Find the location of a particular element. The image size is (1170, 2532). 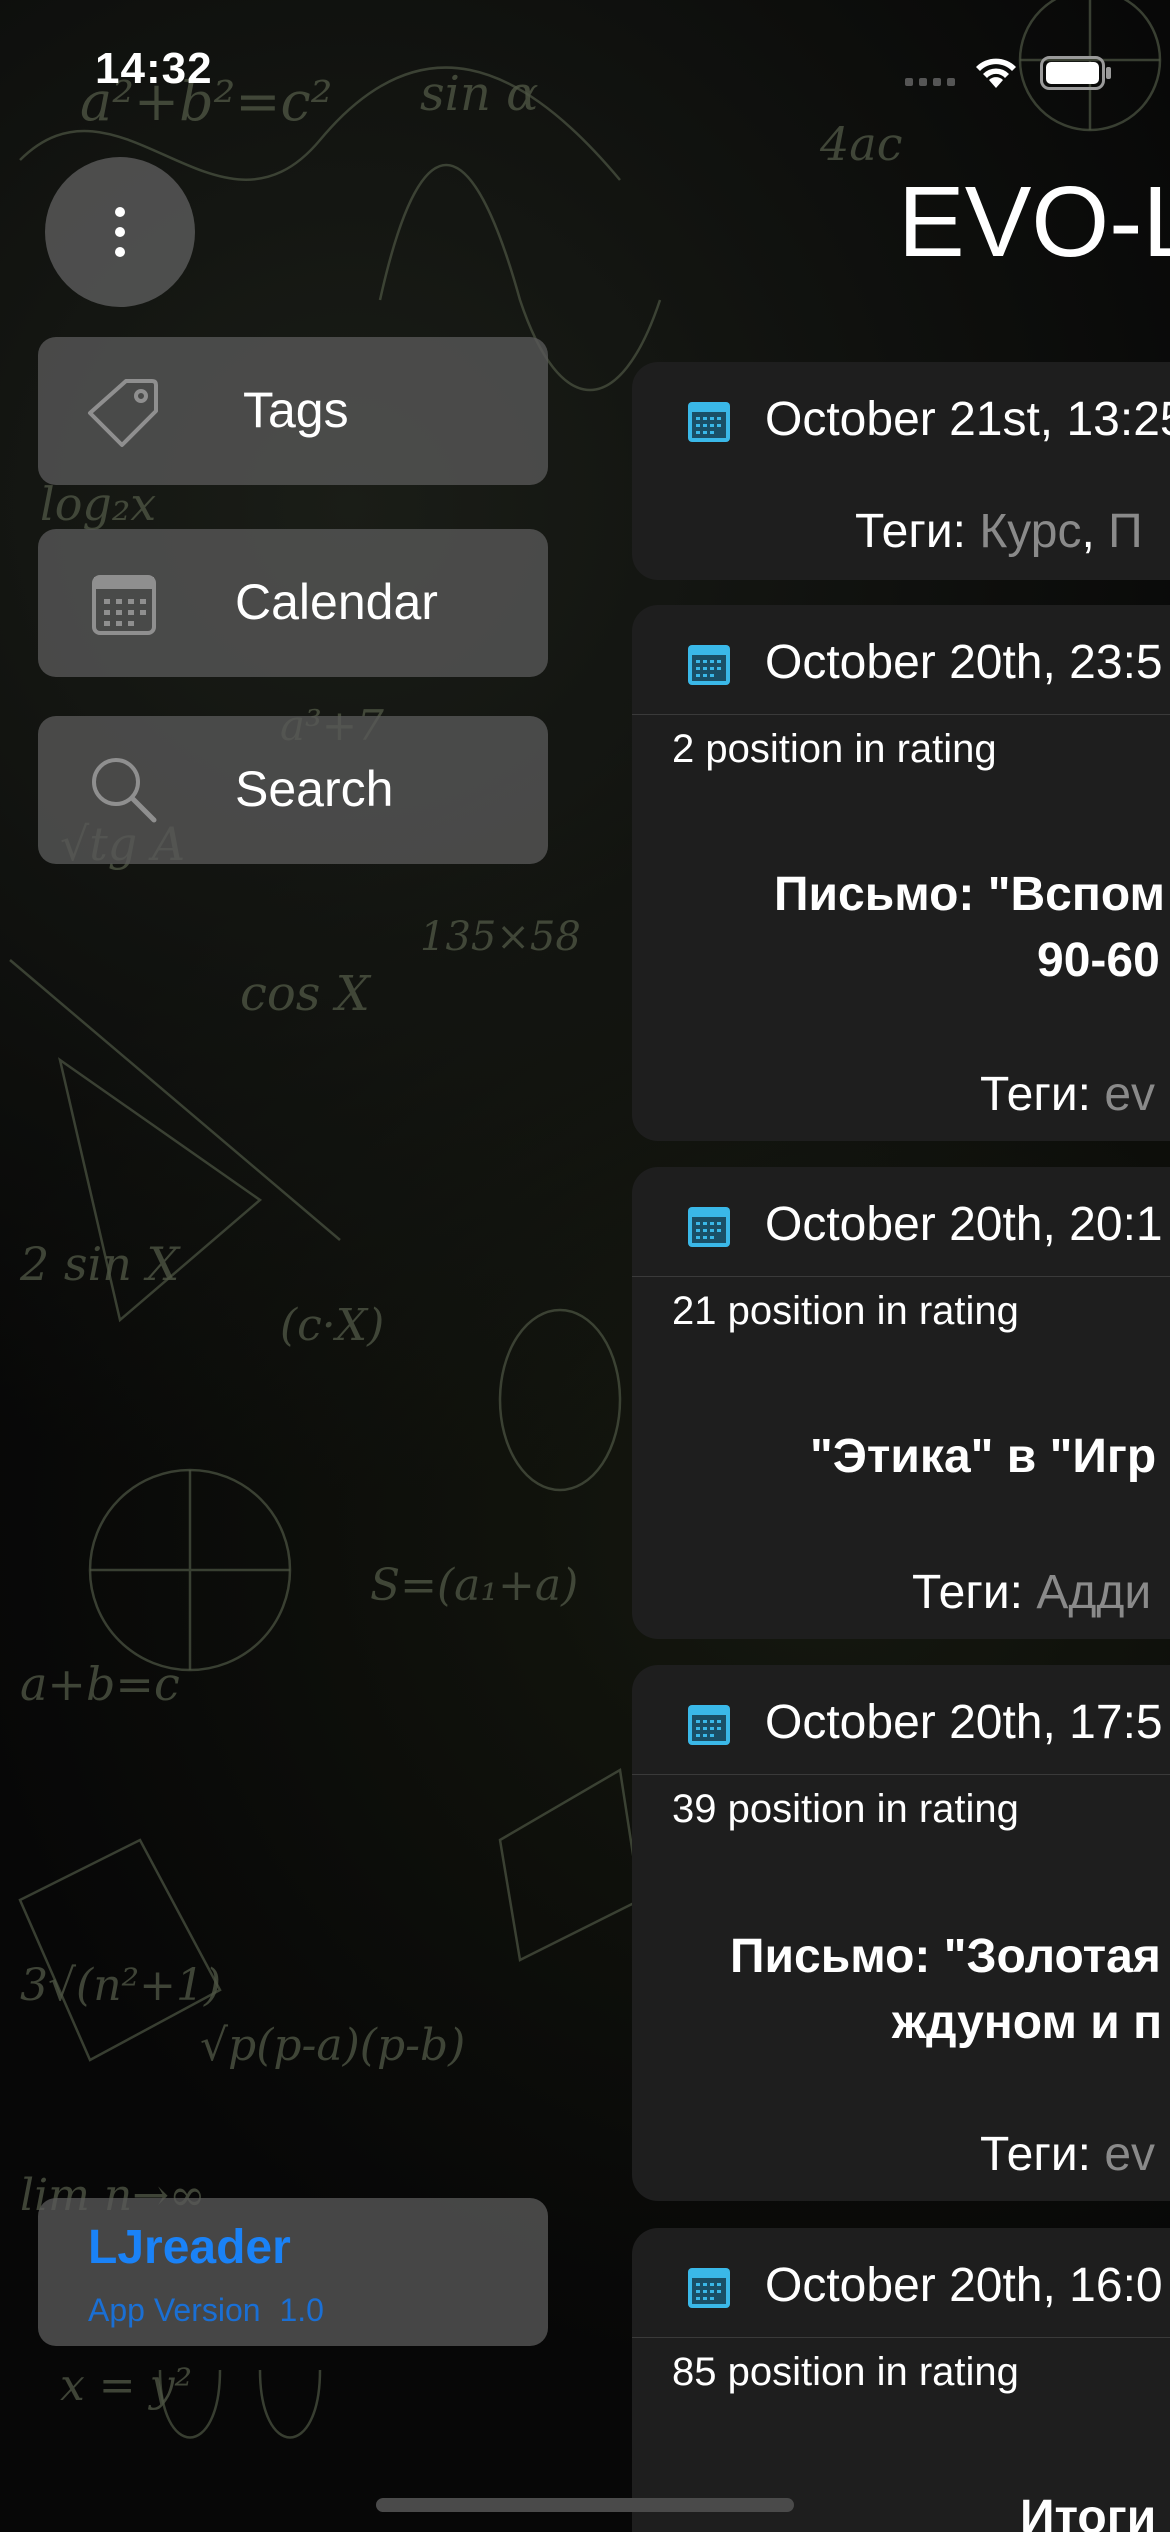

side-menu-label: Search is located at coordinates (314, 789).